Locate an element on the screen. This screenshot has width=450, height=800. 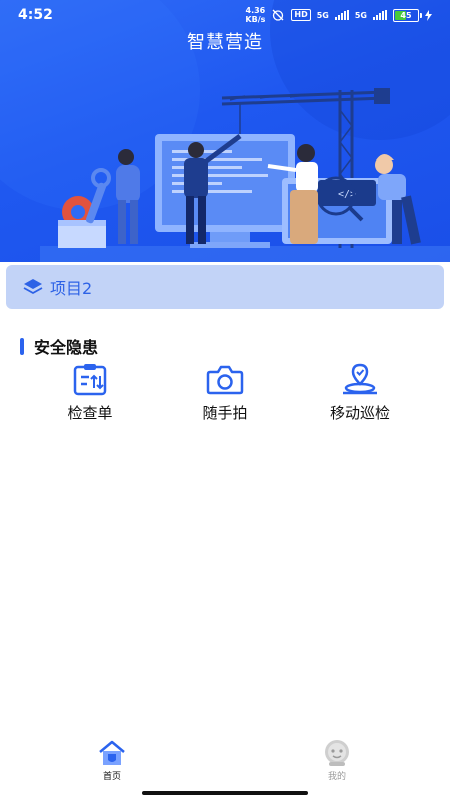
charging-icon is located at coordinates (428, 15).